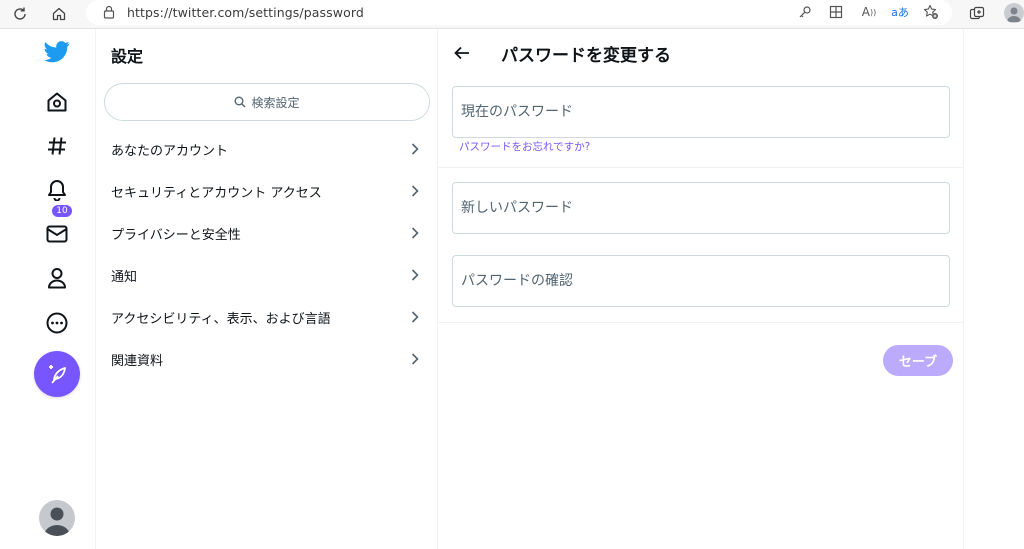 The height and width of the screenshot is (549, 1024). What do you see at coordinates (57, 52) in the screenshot?
I see `twitter-logo-icon` at bounding box center [57, 52].